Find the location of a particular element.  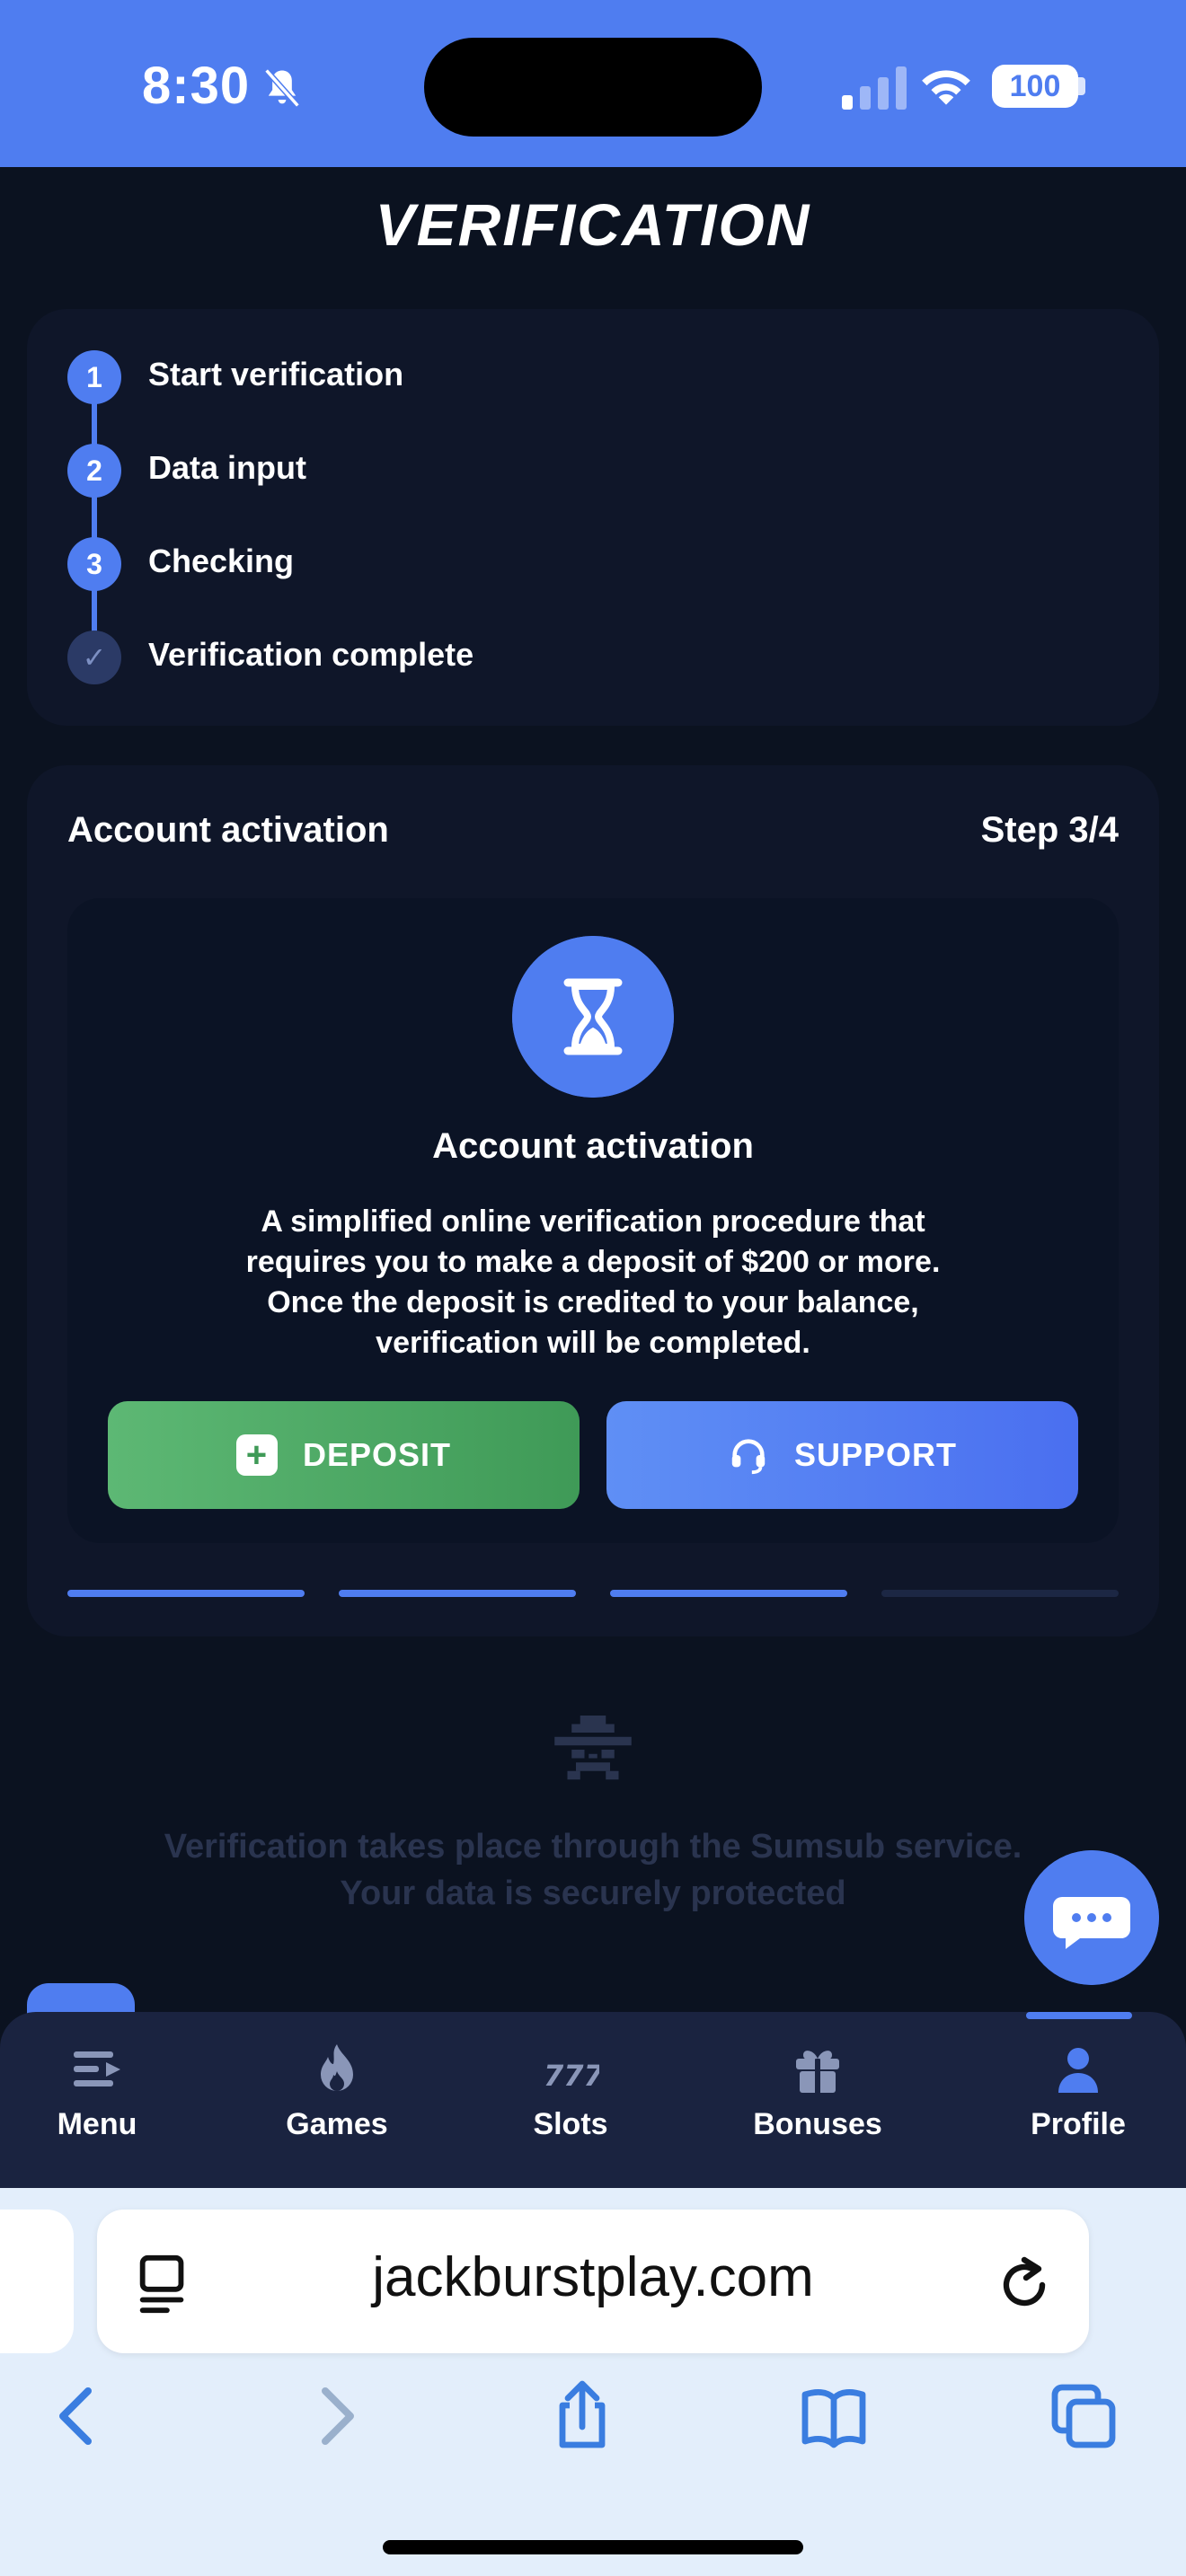

flame-icon is located at coordinates (337, 2067).